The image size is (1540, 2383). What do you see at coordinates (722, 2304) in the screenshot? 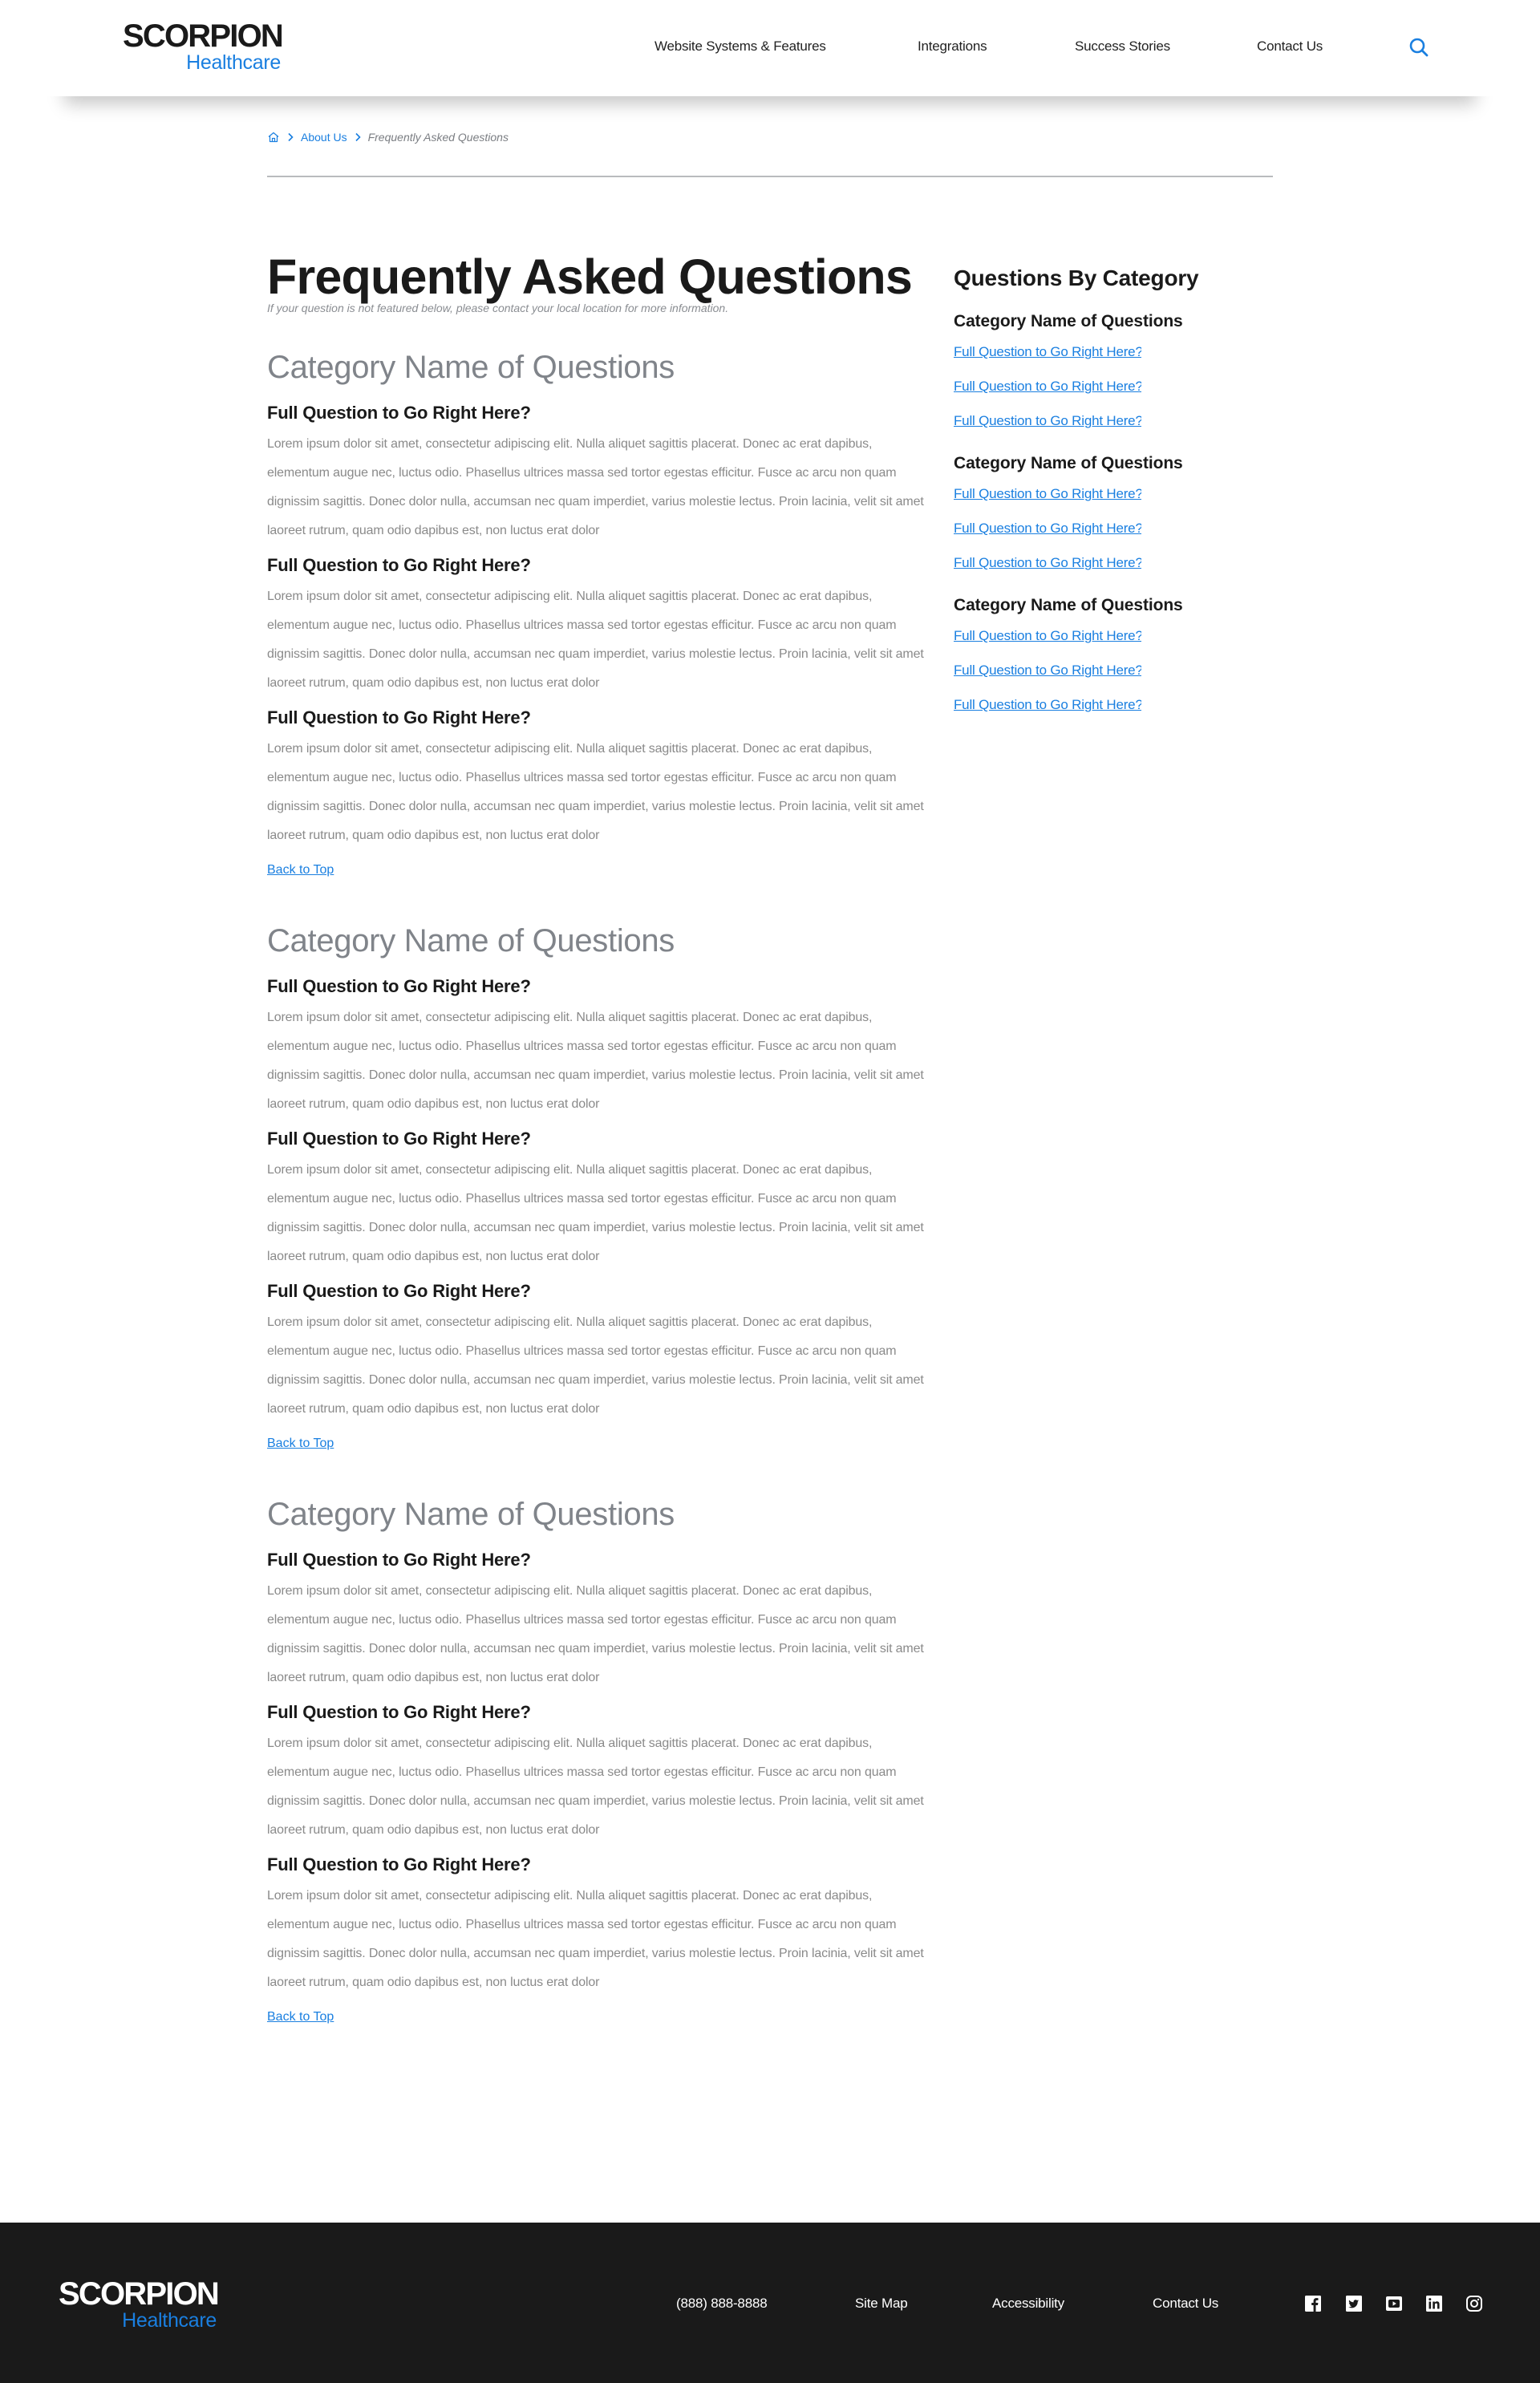
I see `footer-phone-link: (888) 888-8888` at bounding box center [722, 2304].